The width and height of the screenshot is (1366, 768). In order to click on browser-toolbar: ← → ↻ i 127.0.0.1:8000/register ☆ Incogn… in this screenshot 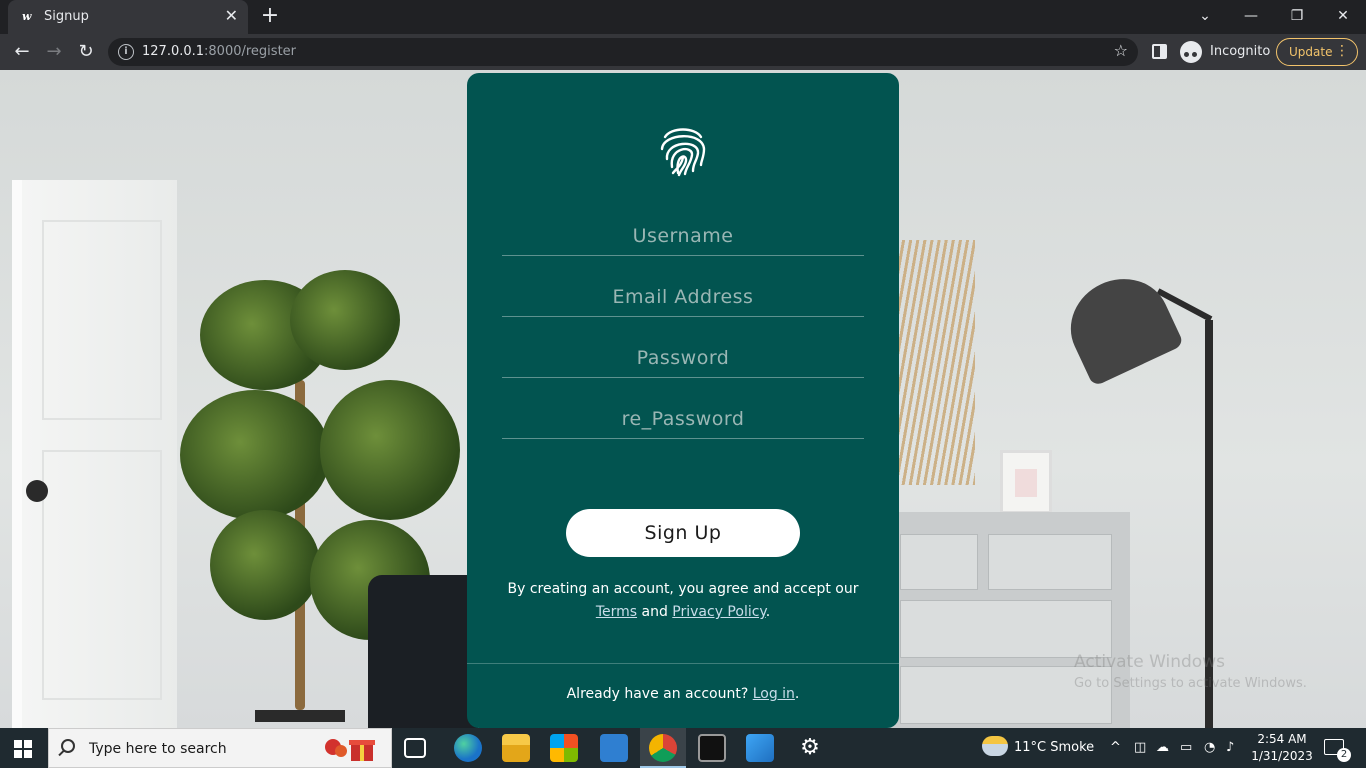, I will do `click(683, 52)`.